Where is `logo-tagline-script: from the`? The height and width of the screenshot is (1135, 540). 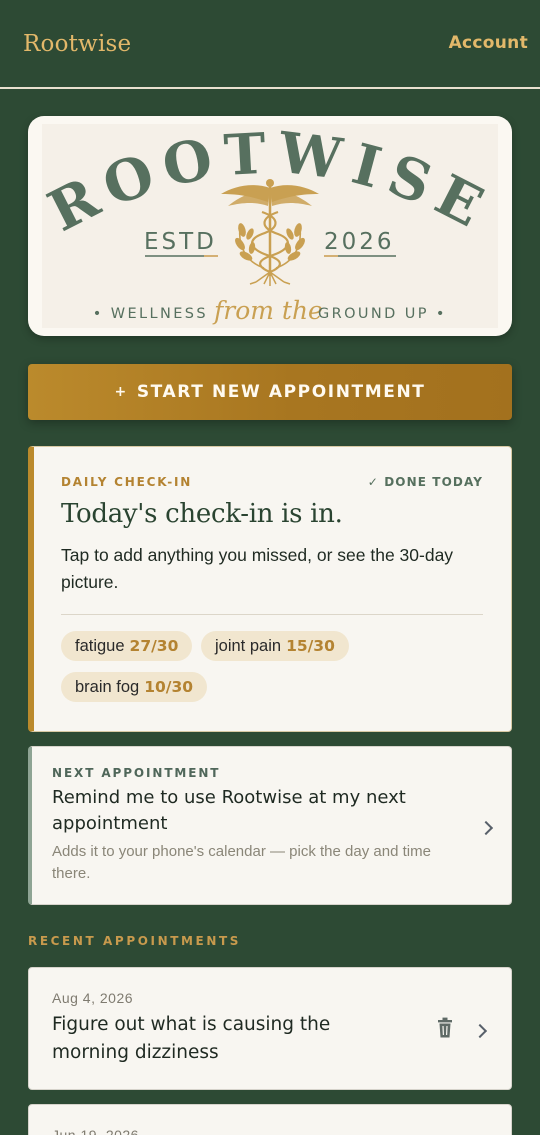 logo-tagline-script: from the is located at coordinates (267, 310).